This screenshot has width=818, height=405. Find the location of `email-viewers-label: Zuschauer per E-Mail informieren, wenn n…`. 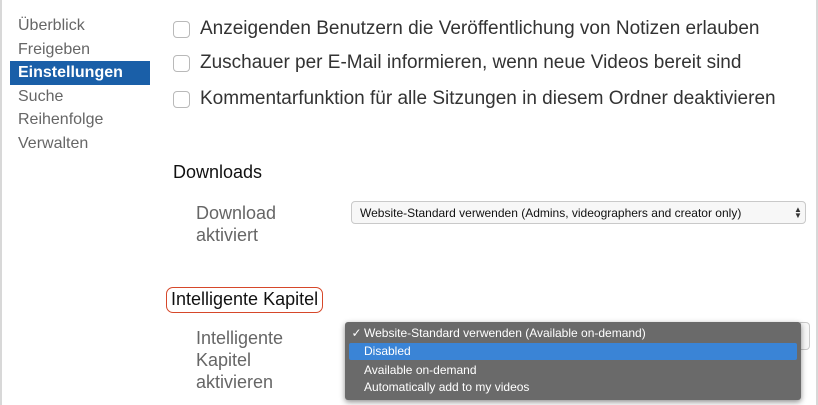

email-viewers-label: Zuschauer per E-Mail informieren, wenn n… is located at coordinates (471, 62).